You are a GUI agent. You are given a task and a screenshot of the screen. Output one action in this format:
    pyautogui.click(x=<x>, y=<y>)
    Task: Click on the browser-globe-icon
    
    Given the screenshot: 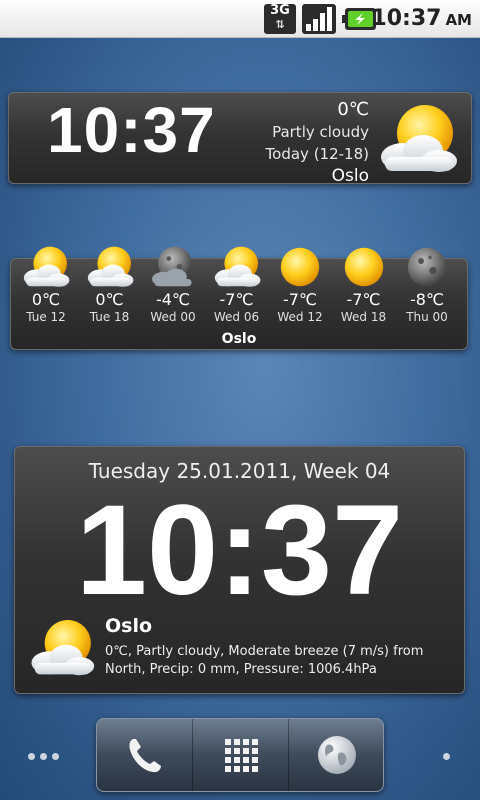 What is the action you would take?
    pyautogui.click(x=337, y=755)
    